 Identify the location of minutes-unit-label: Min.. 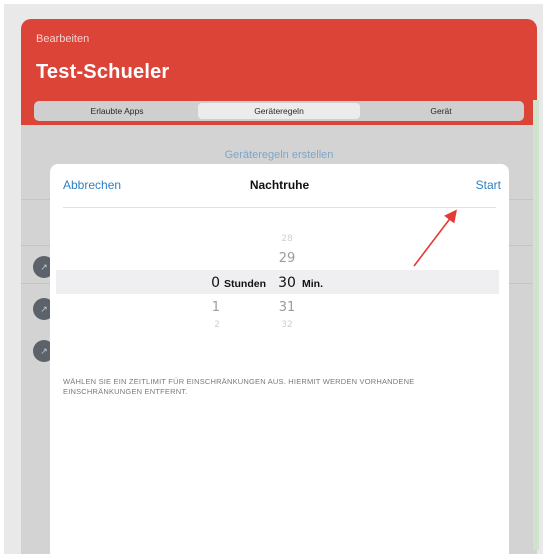
(312, 284).